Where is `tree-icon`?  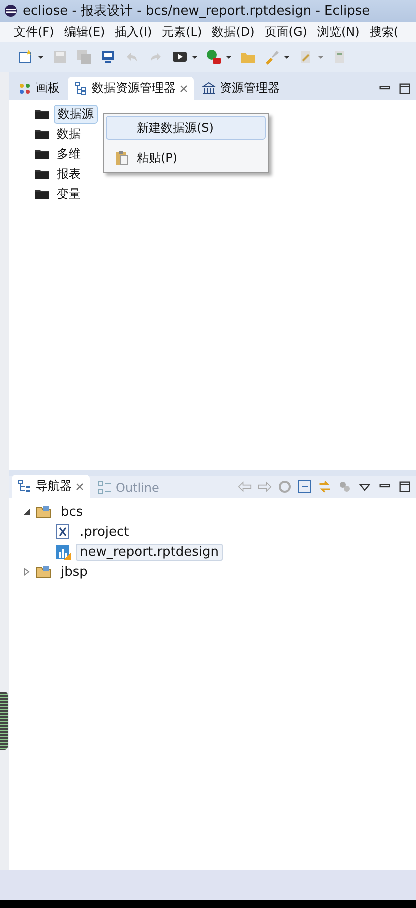 tree-icon is located at coordinates (81, 89).